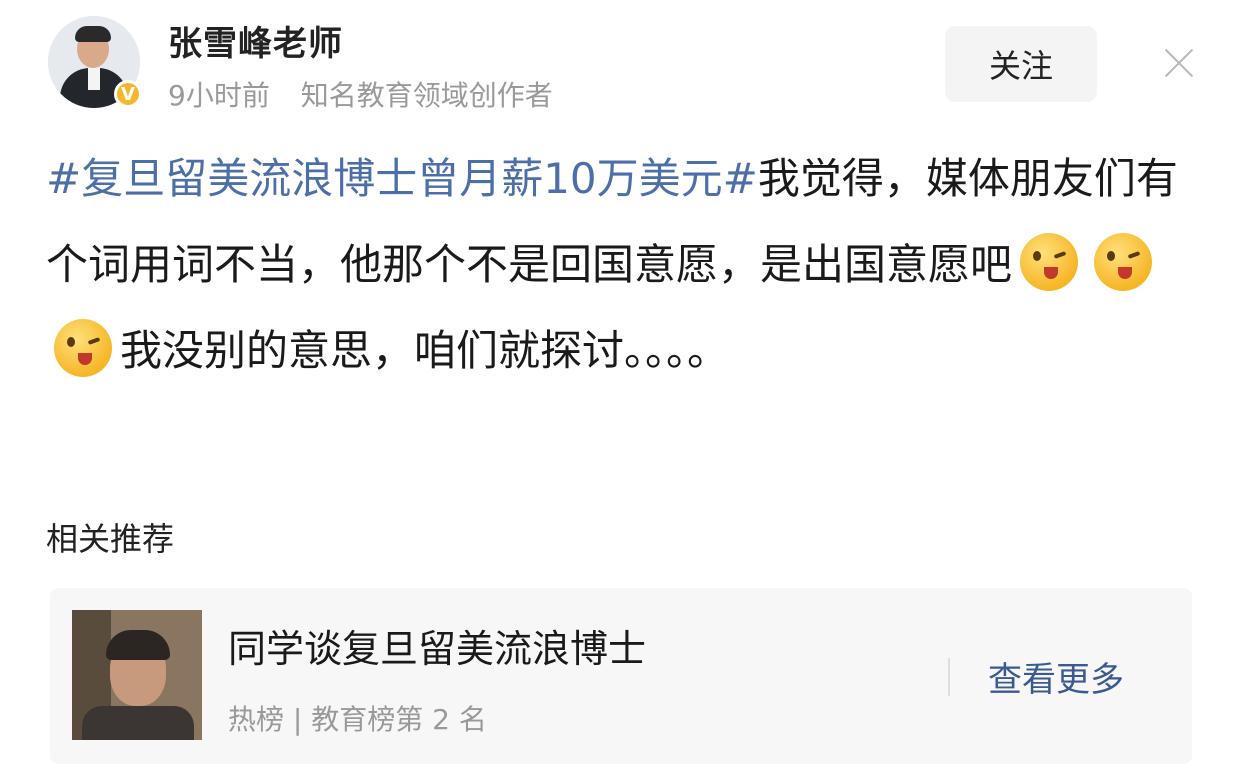 This screenshot has width=1241, height=784. I want to click on author-name: 张雪峰老师, so click(255, 40).